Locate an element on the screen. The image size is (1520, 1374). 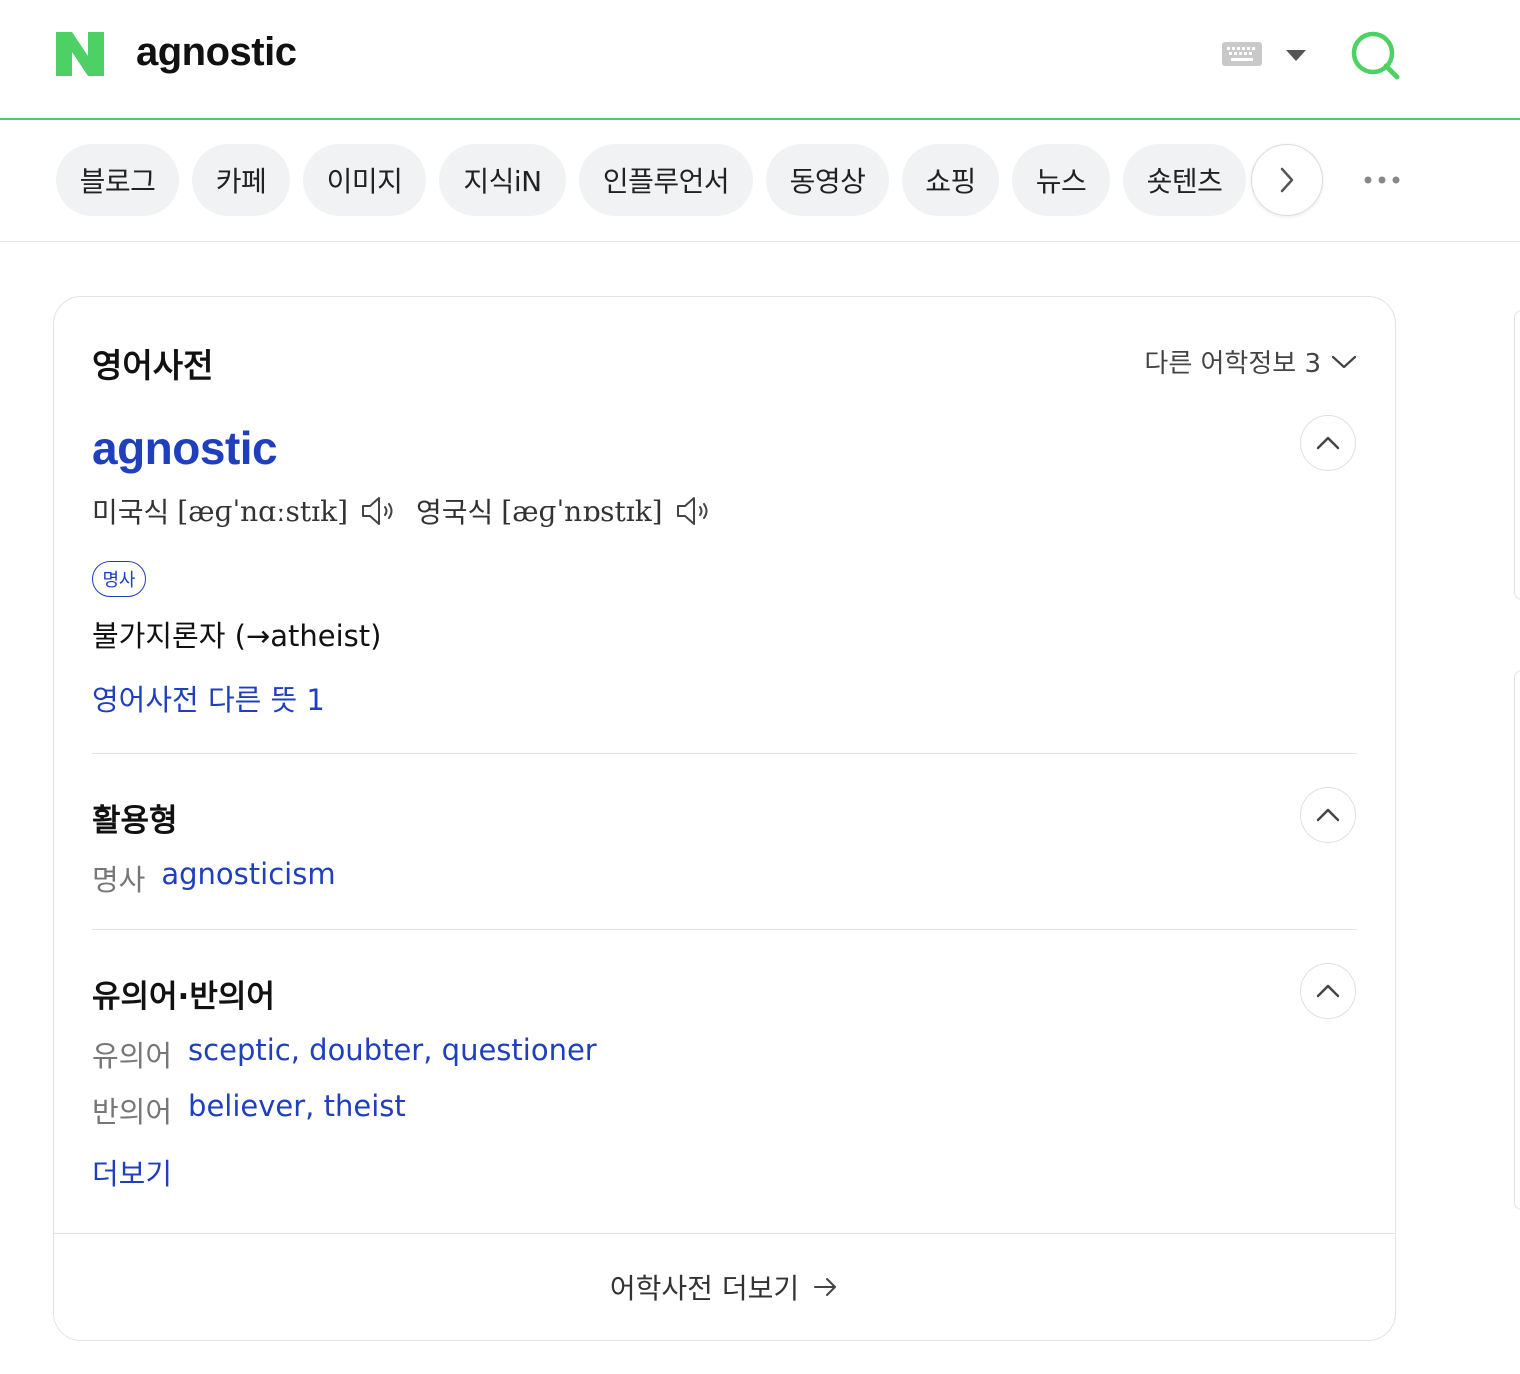
search-header: agnostic is located at coordinates (760, 60).